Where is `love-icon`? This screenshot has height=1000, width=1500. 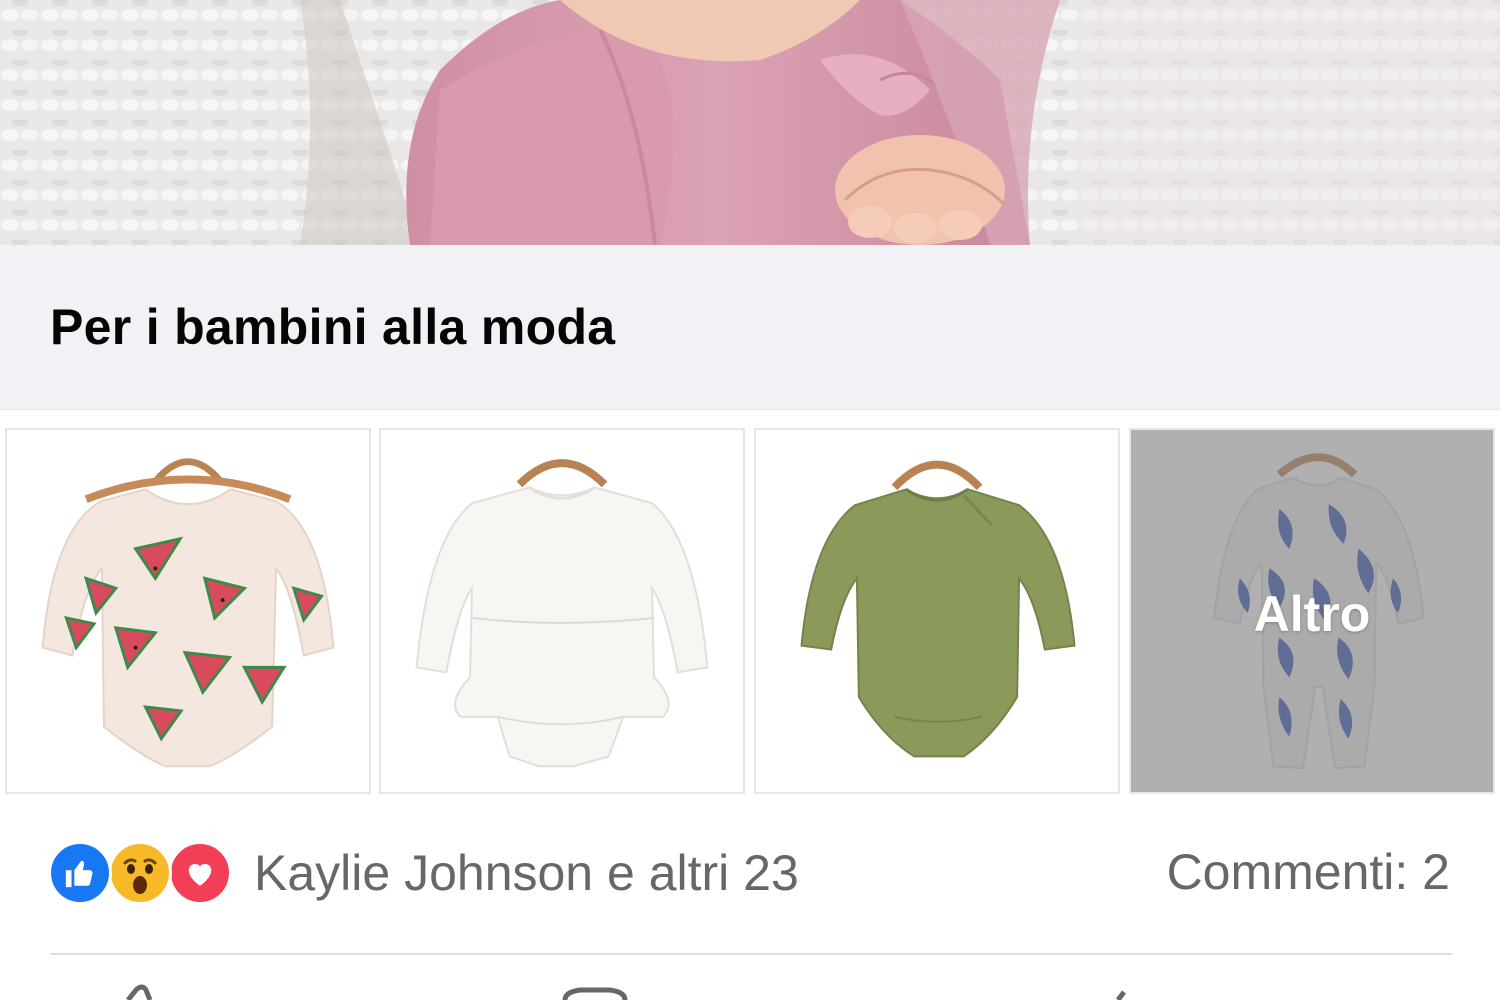 love-icon is located at coordinates (200, 873).